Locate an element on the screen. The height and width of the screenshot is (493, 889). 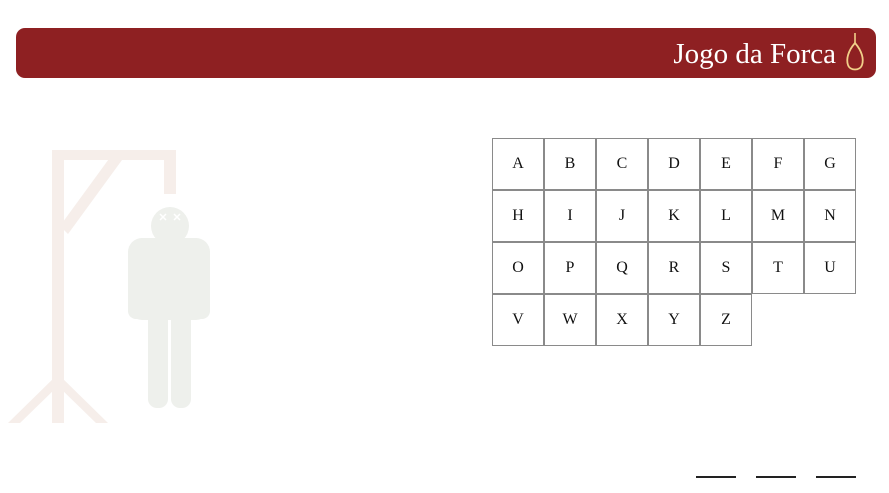
key-v: V is located at coordinates (518, 320).